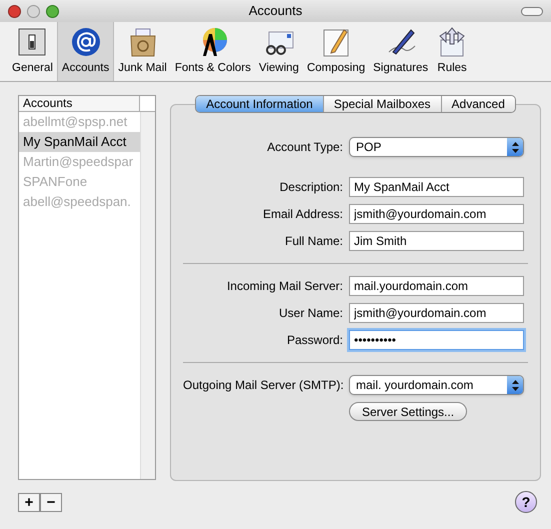  What do you see at coordinates (79, 103) in the screenshot?
I see `column-header: Accounts` at bounding box center [79, 103].